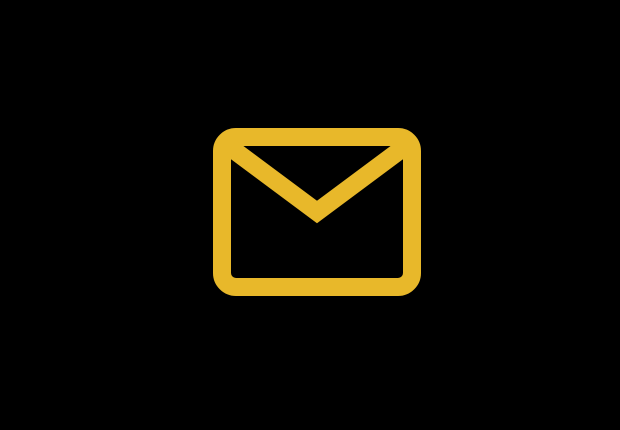  Describe the element at coordinates (317, 182) in the screenshot. I see `envelope-flap` at that location.